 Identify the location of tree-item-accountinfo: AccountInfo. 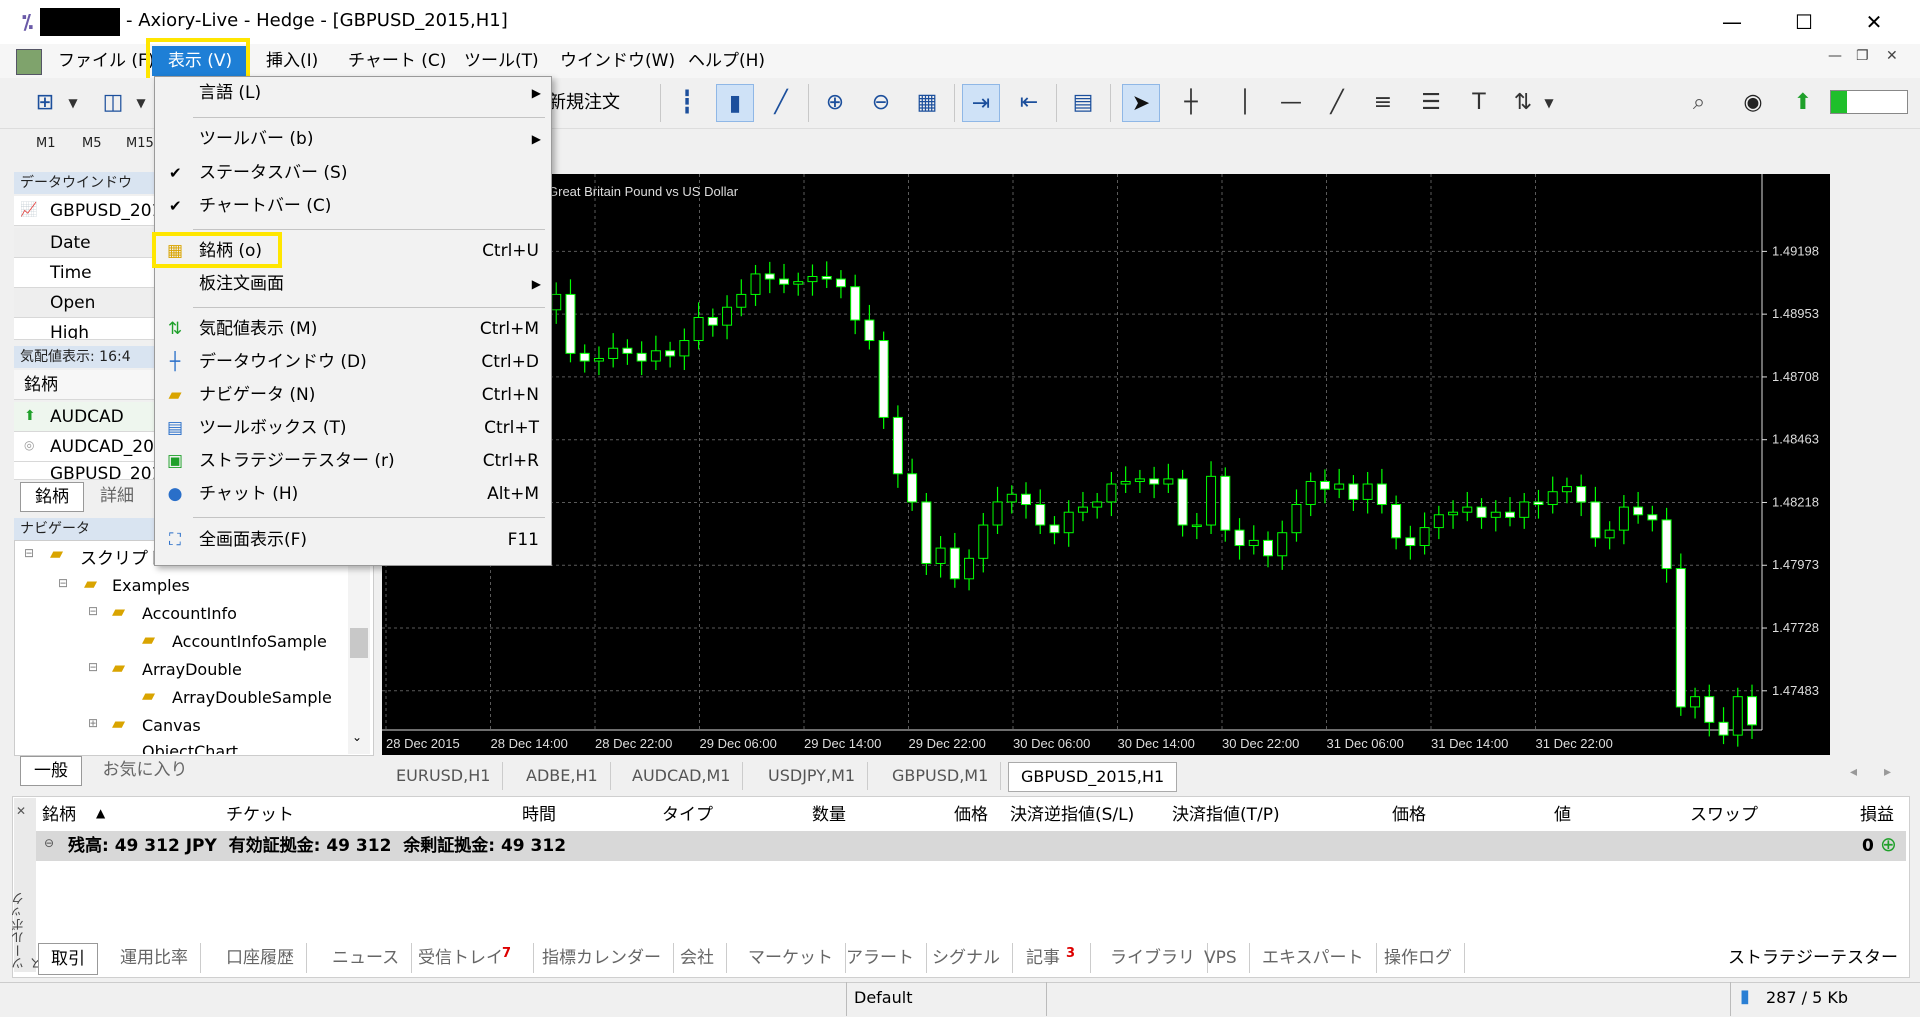
(189, 613).